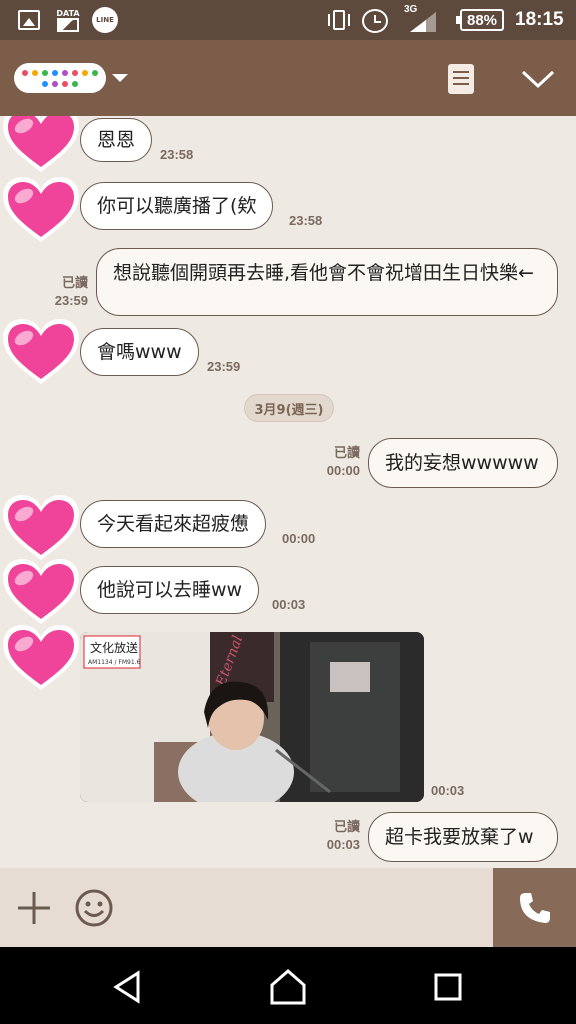 The width and height of the screenshot is (576, 1024). I want to click on date-divider: 3月9(週三), so click(289, 408).